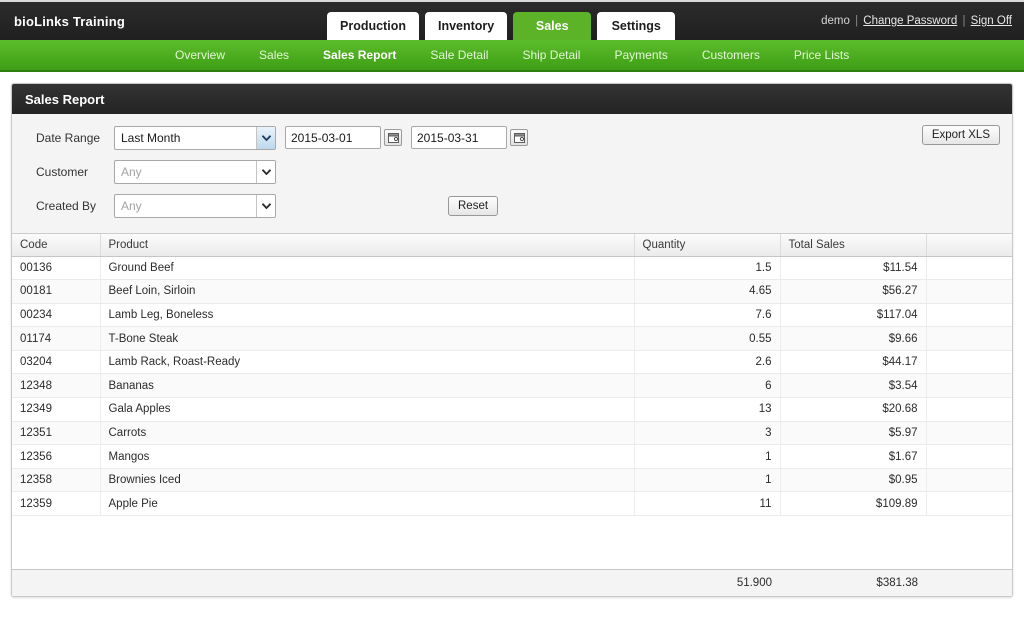  I want to click on created-by-row: Created By Any Reset, so click(512, 205).